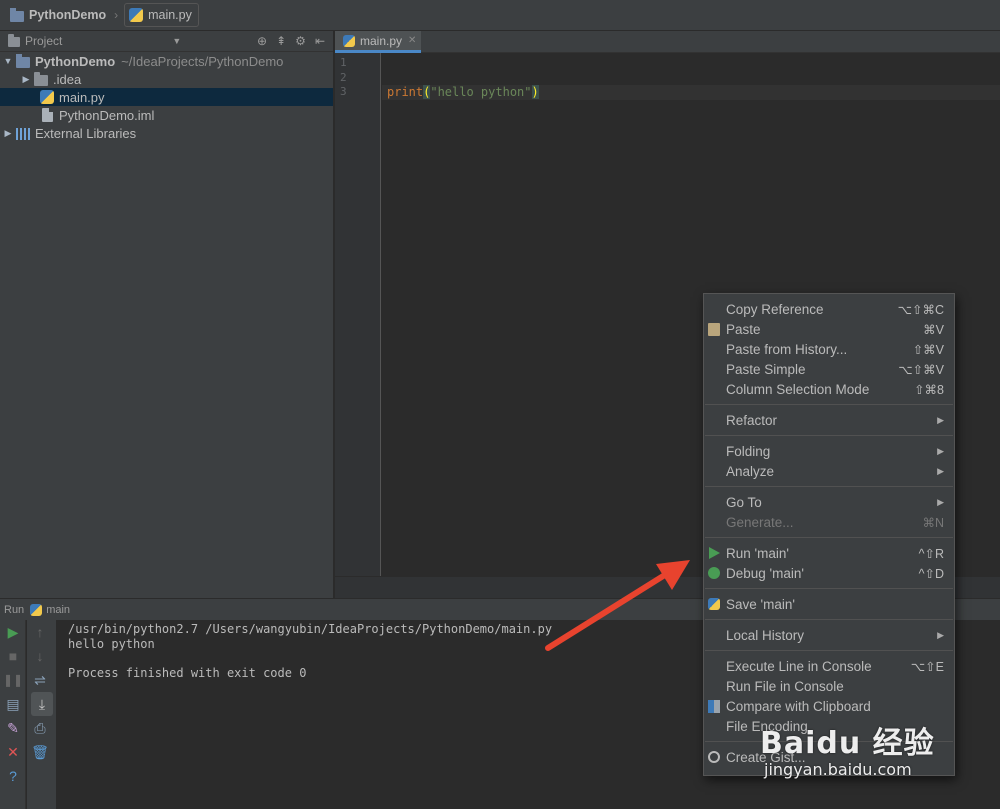  Describe the element at coordinates (166, 115) in the screenshot. I see `tree-item-iml: PythonDemo.iml` at that location.